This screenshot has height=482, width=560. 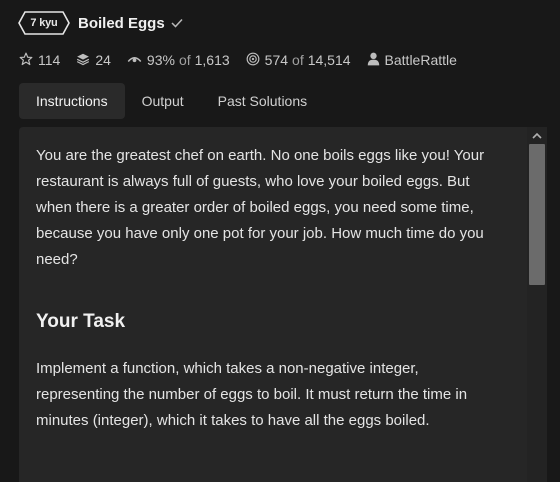 I want to click on scroll-up-arrow-icon, so click(x=537, y=135).